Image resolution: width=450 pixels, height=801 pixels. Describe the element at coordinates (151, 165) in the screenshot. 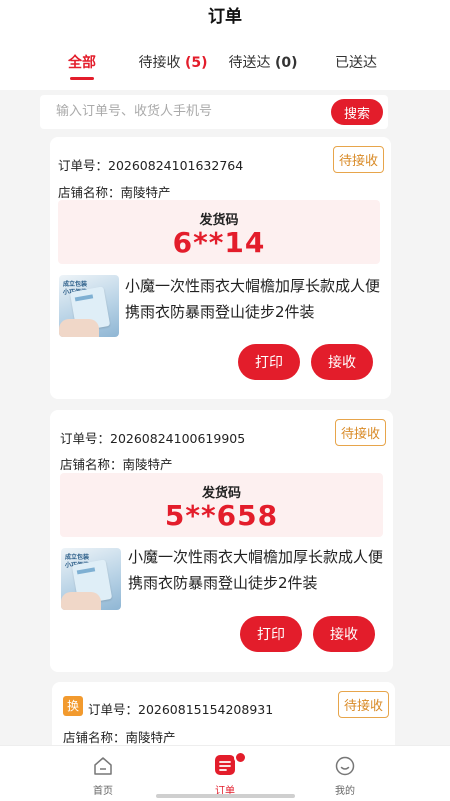

I see `order-number: 订单号：20260824101632764` at that location.